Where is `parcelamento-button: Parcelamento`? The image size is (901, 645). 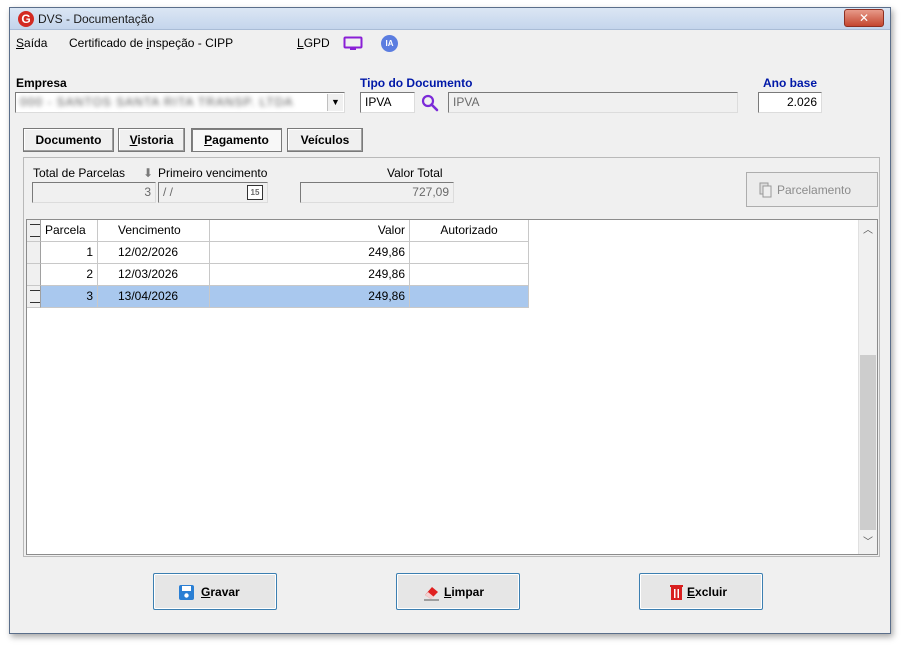
parcelamento-button: Parcelamento is located at coordinates (812, 189).